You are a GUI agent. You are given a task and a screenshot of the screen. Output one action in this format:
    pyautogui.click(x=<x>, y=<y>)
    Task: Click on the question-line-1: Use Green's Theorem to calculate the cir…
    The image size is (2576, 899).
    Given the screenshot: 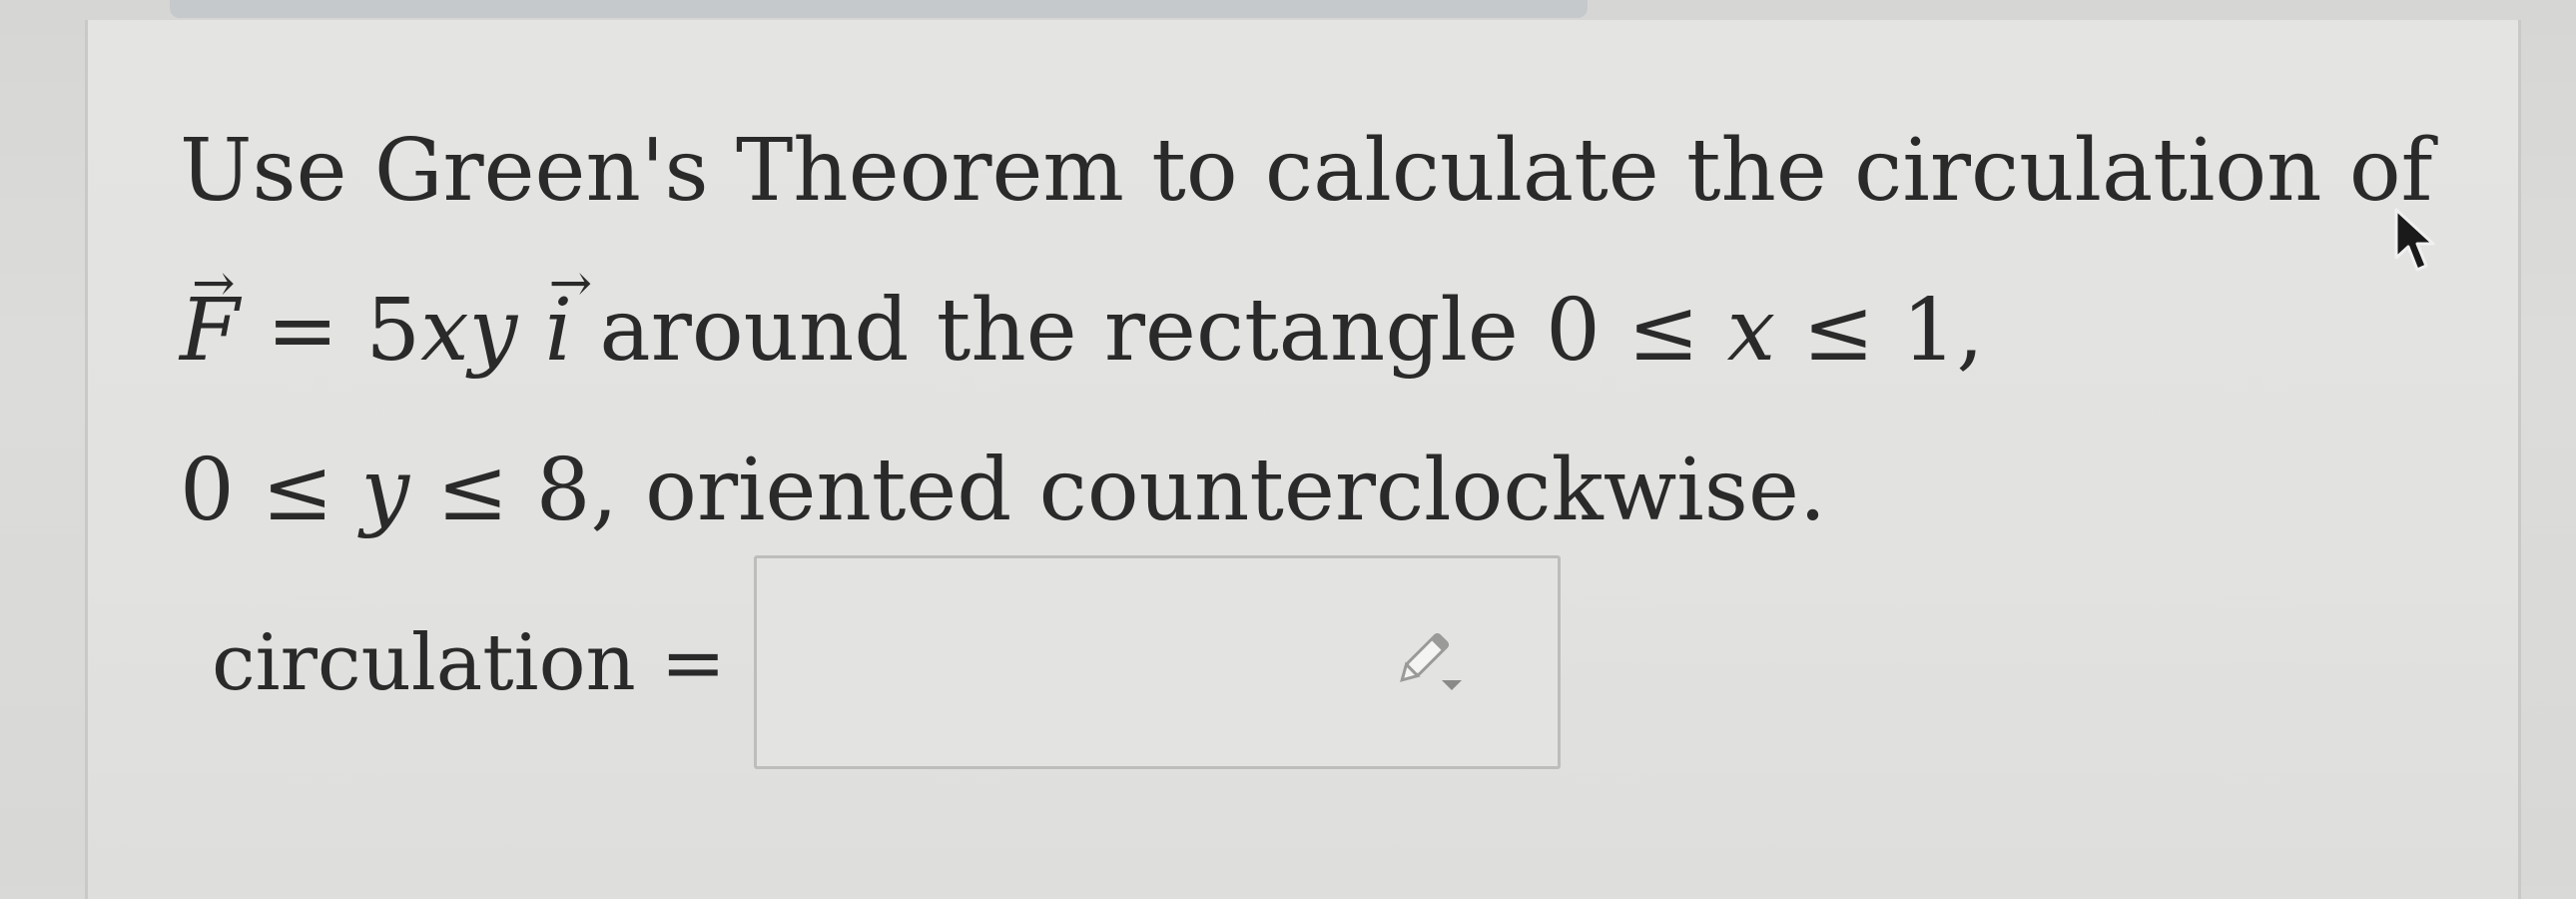 What is the action you would take?
    pyautogui.click(x=1307, y=171)
    